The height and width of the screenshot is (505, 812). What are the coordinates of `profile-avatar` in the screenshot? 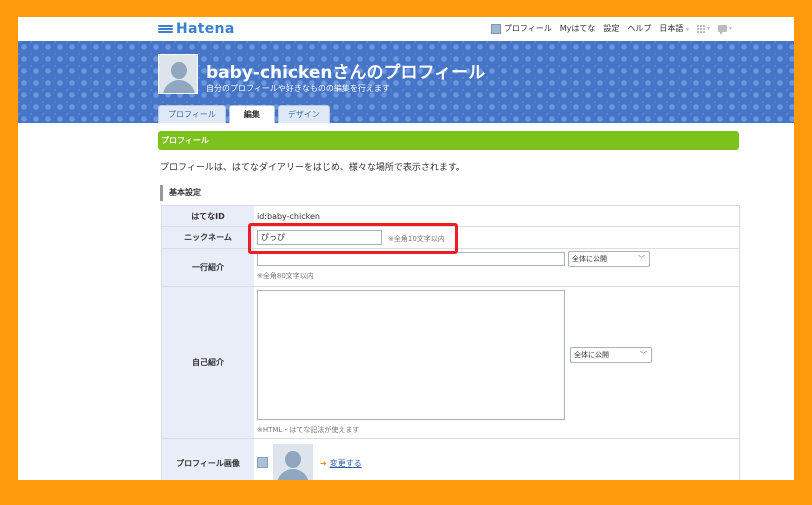 It's located at (178, 74).